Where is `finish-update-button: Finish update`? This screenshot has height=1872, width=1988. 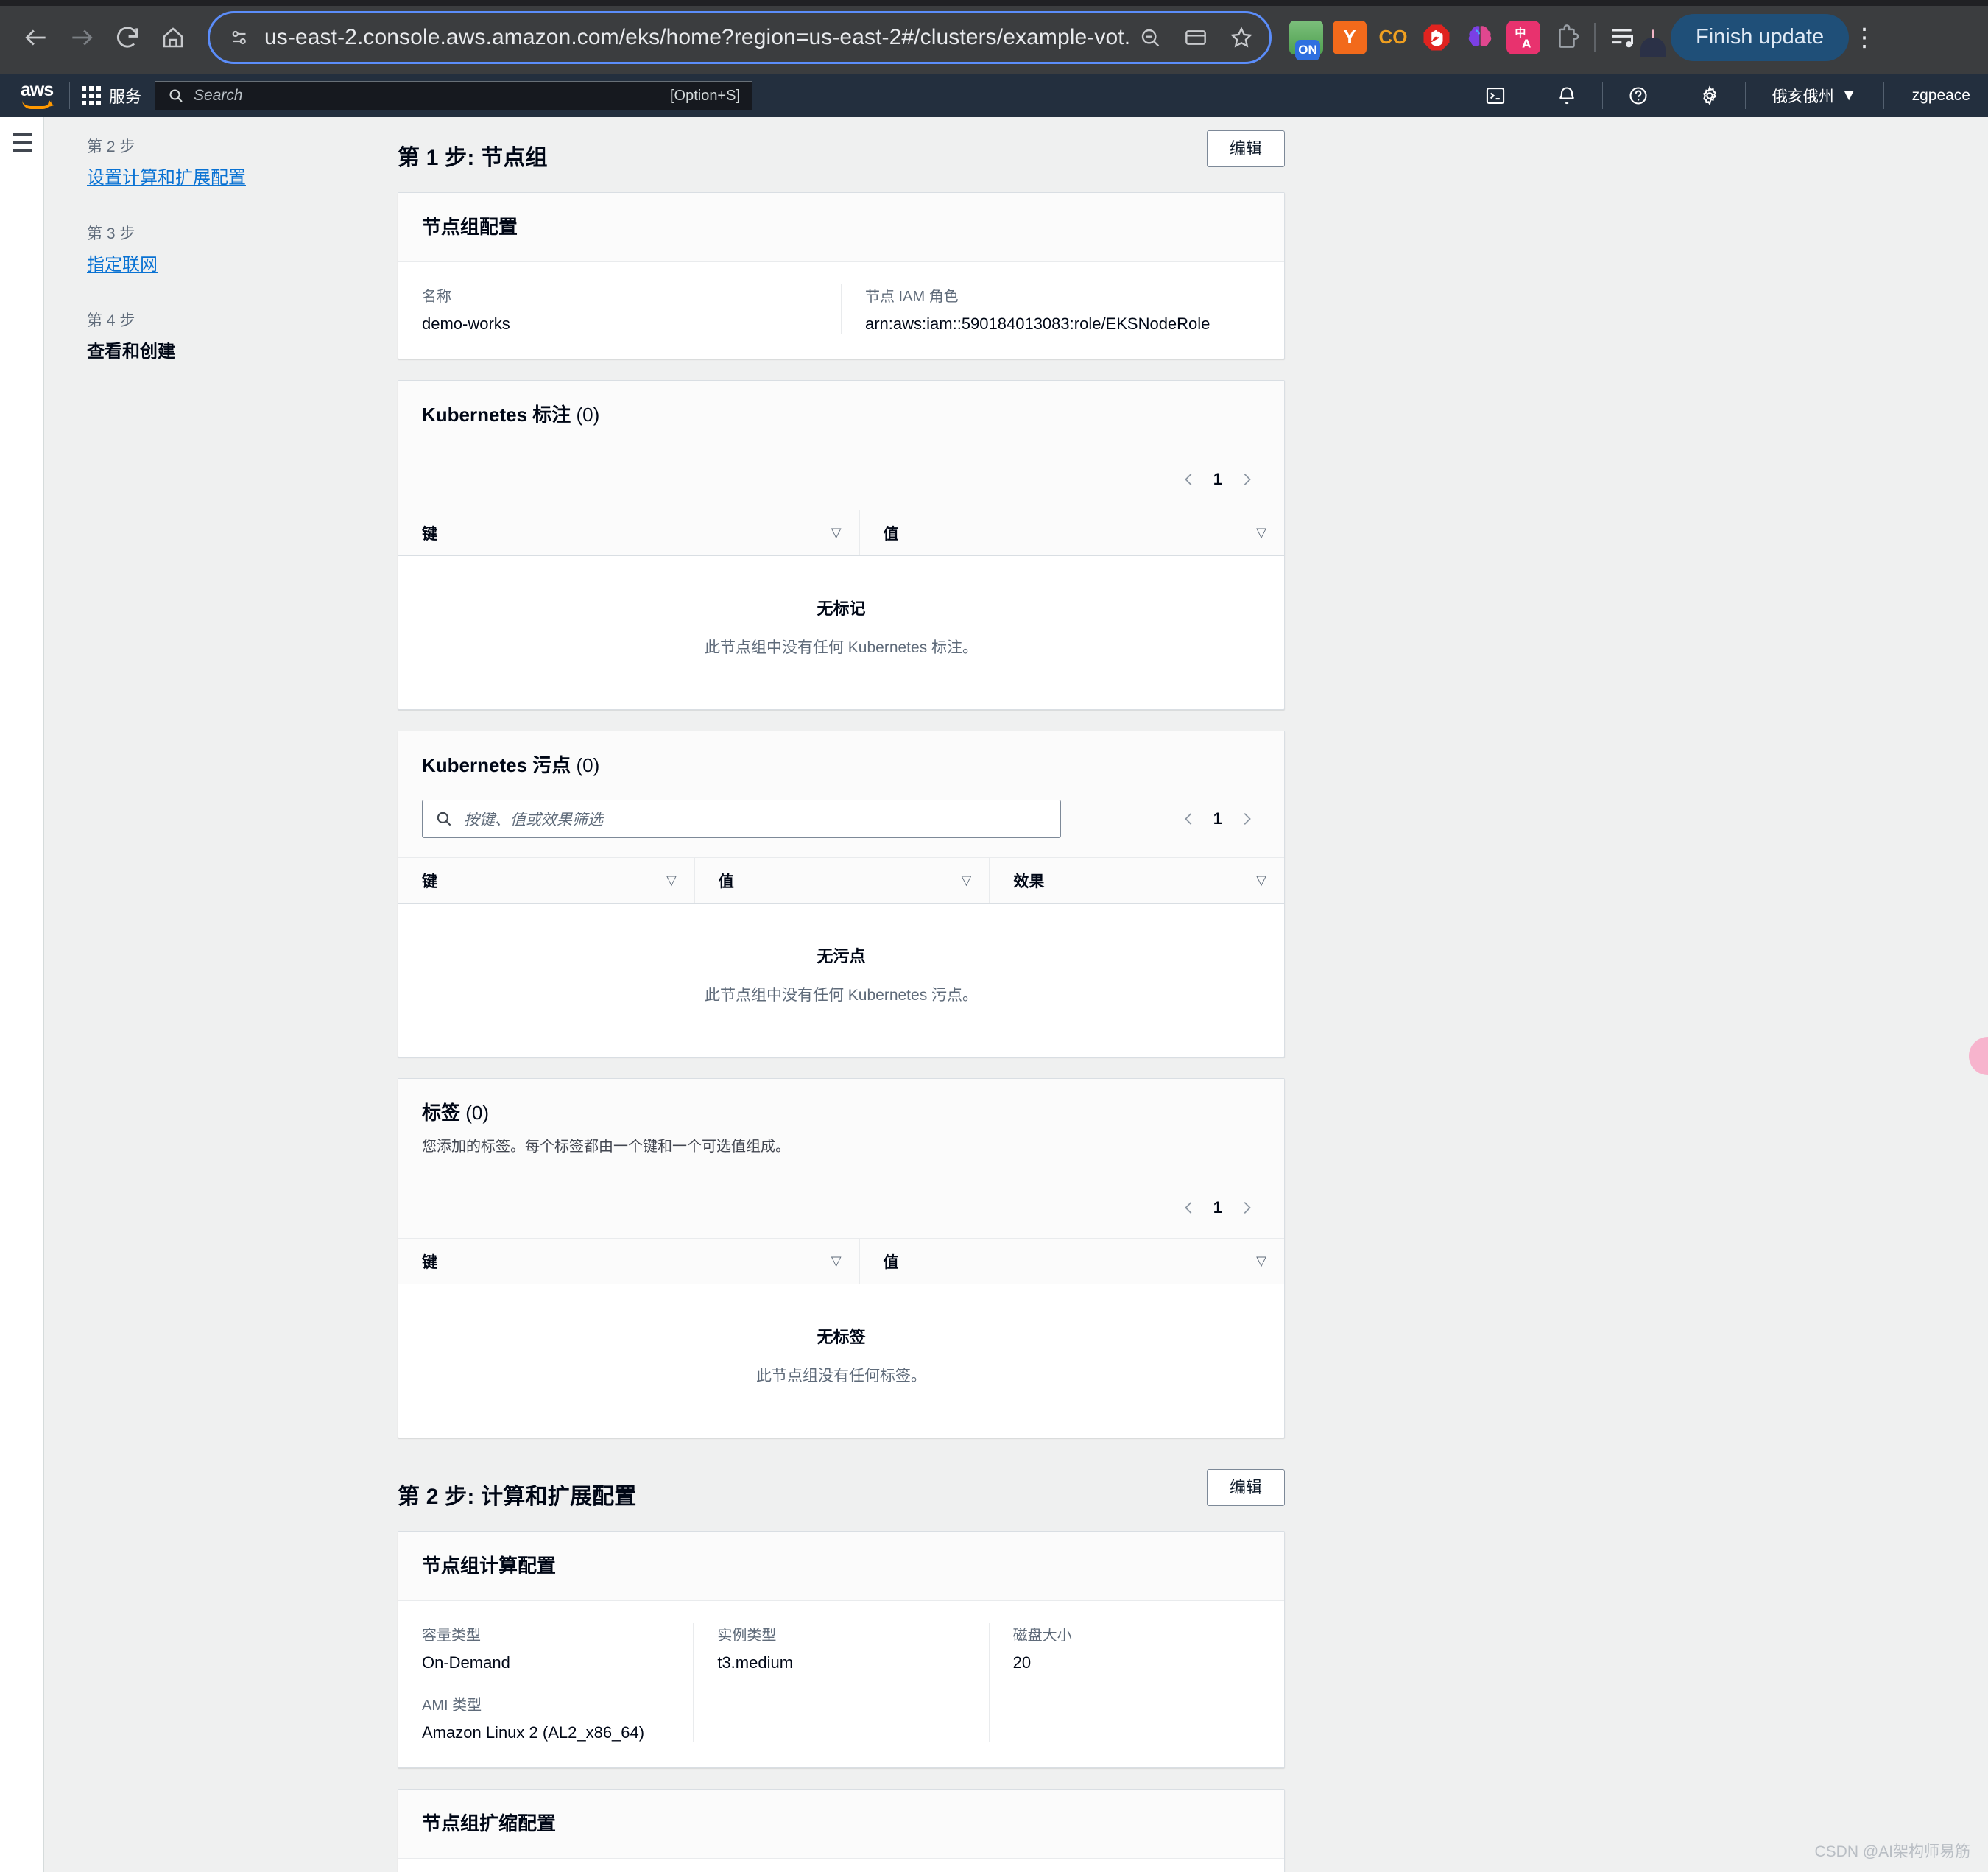
finish-update-button: Finish update is located at coordinates (1760, 37).